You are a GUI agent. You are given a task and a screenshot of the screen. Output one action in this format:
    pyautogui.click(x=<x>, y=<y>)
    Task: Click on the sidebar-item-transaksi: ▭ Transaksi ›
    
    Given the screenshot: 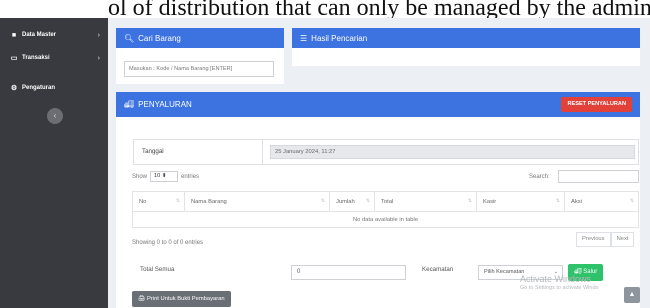 What is the action you would take?
    pyautogui.click(x=55, y=58)
    